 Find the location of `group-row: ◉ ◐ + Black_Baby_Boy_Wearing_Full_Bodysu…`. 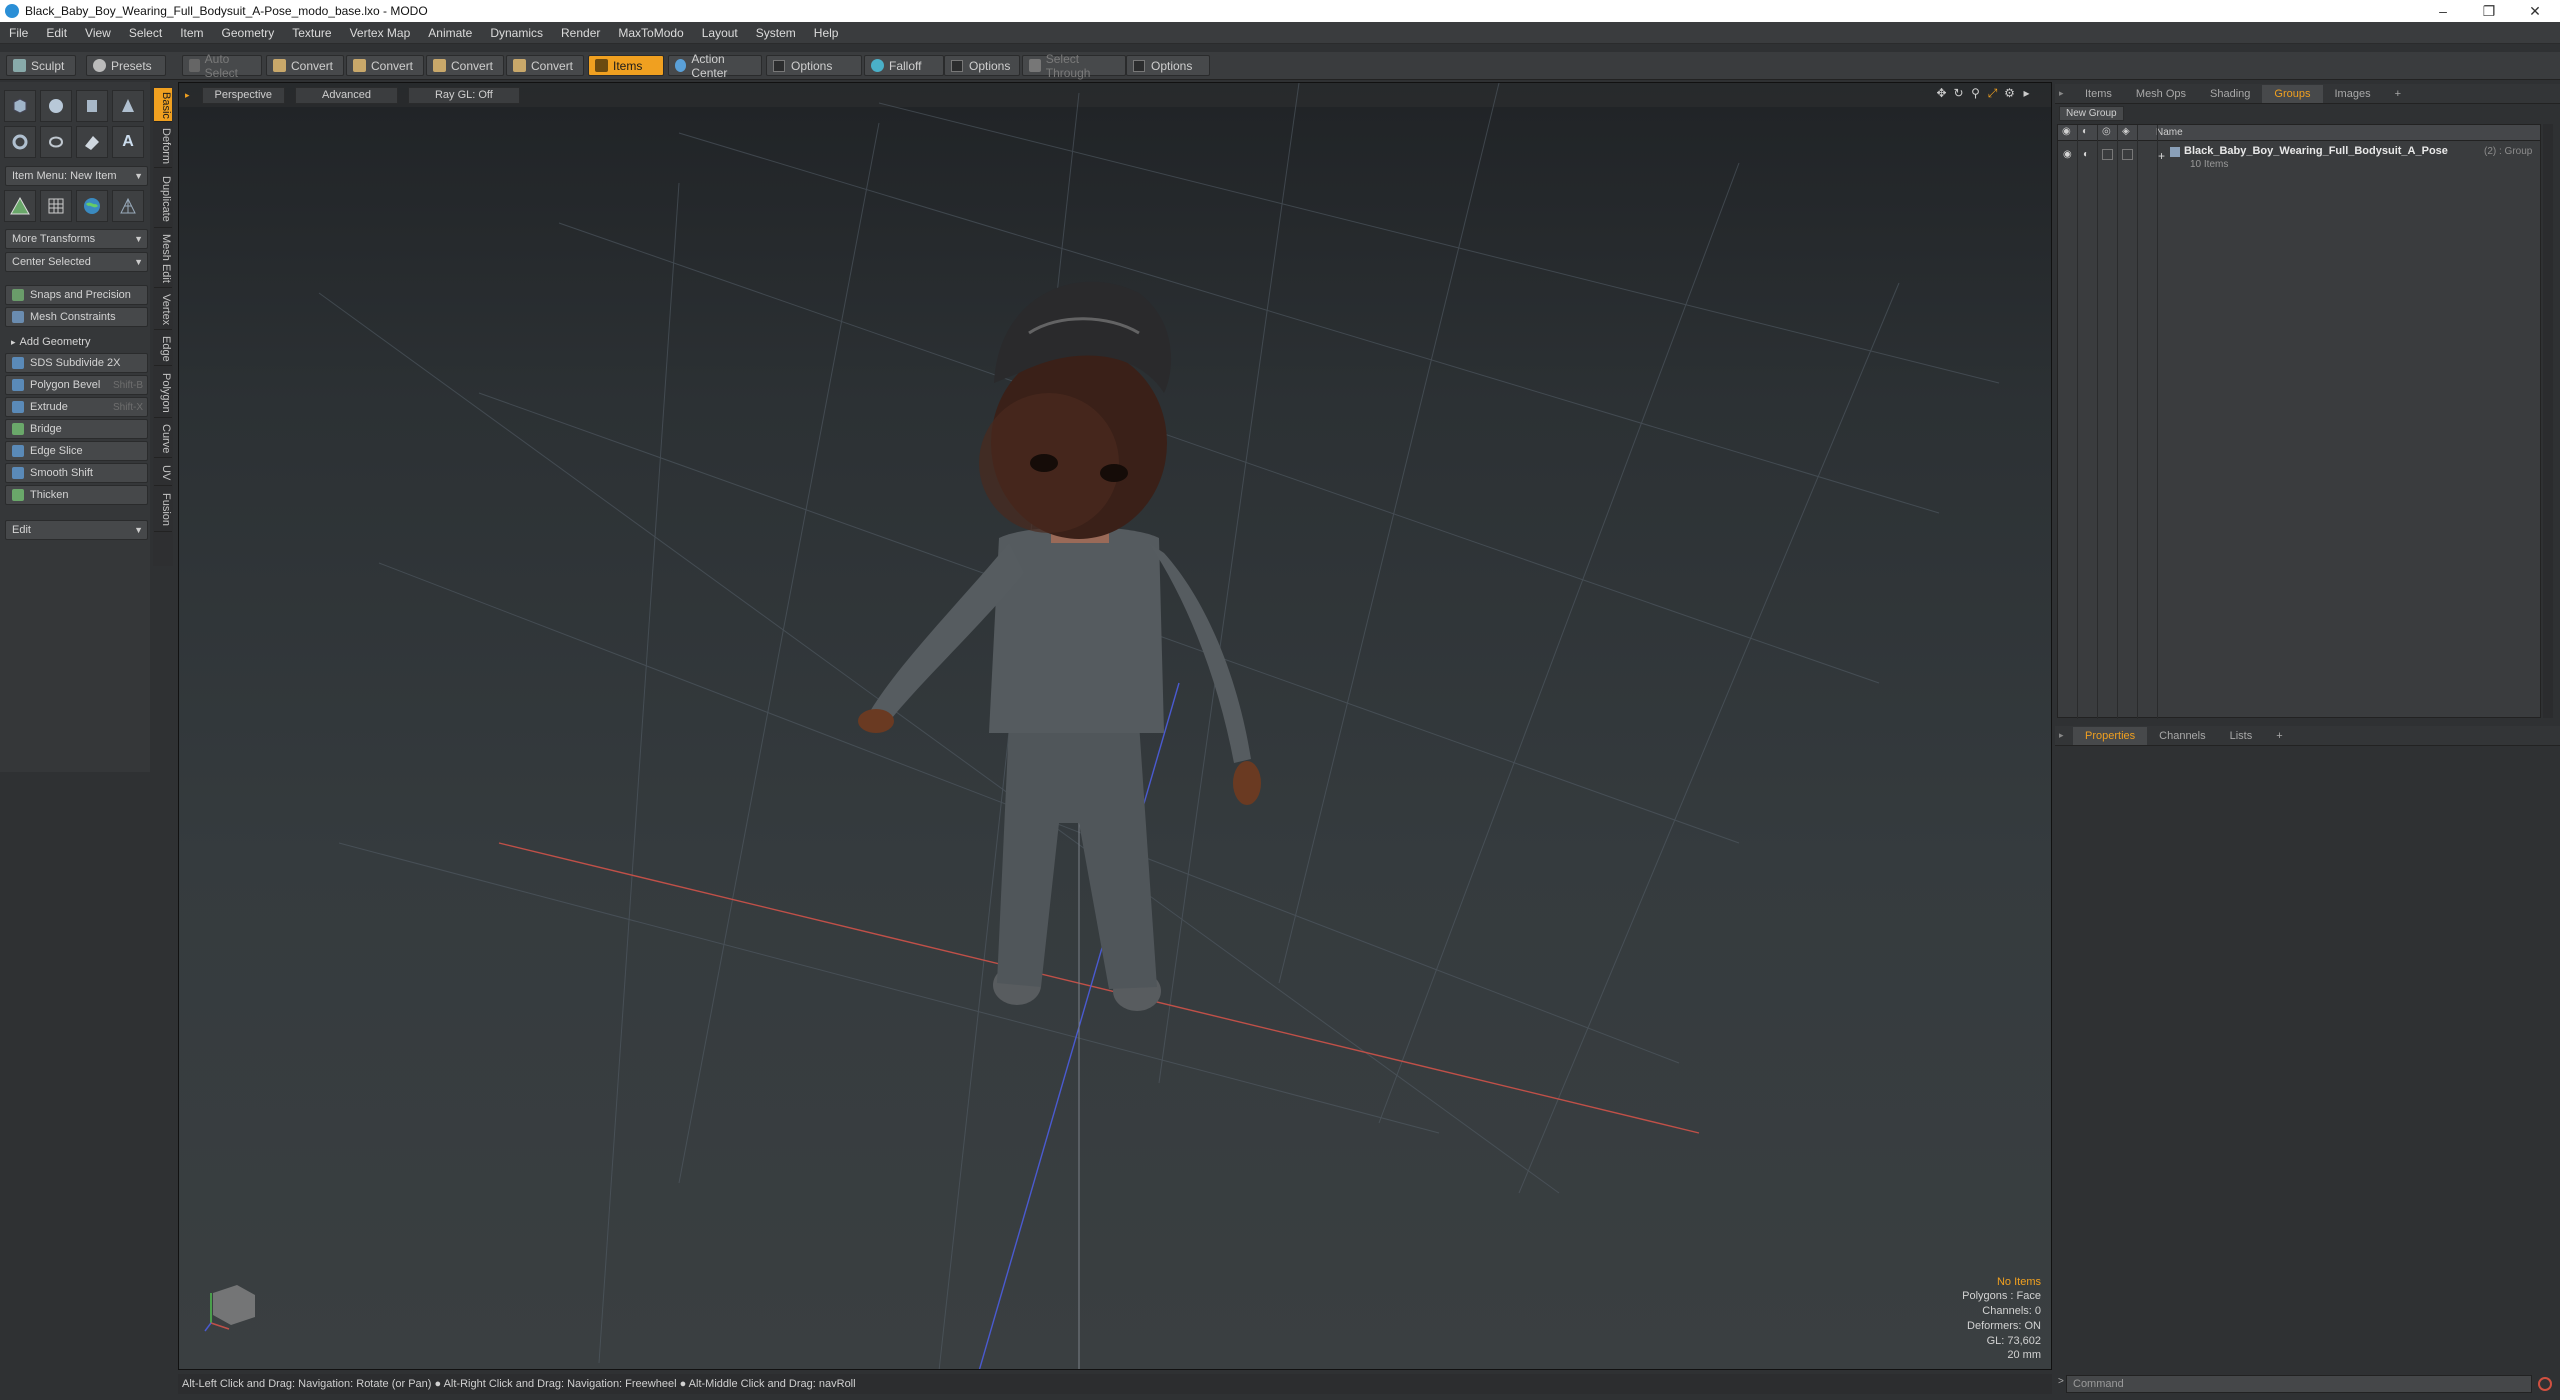

group-row: ◉ ◐ + Black_Baby_Boy_Wearing_Full_Bodysu… is located at coordinates (2299, 160).